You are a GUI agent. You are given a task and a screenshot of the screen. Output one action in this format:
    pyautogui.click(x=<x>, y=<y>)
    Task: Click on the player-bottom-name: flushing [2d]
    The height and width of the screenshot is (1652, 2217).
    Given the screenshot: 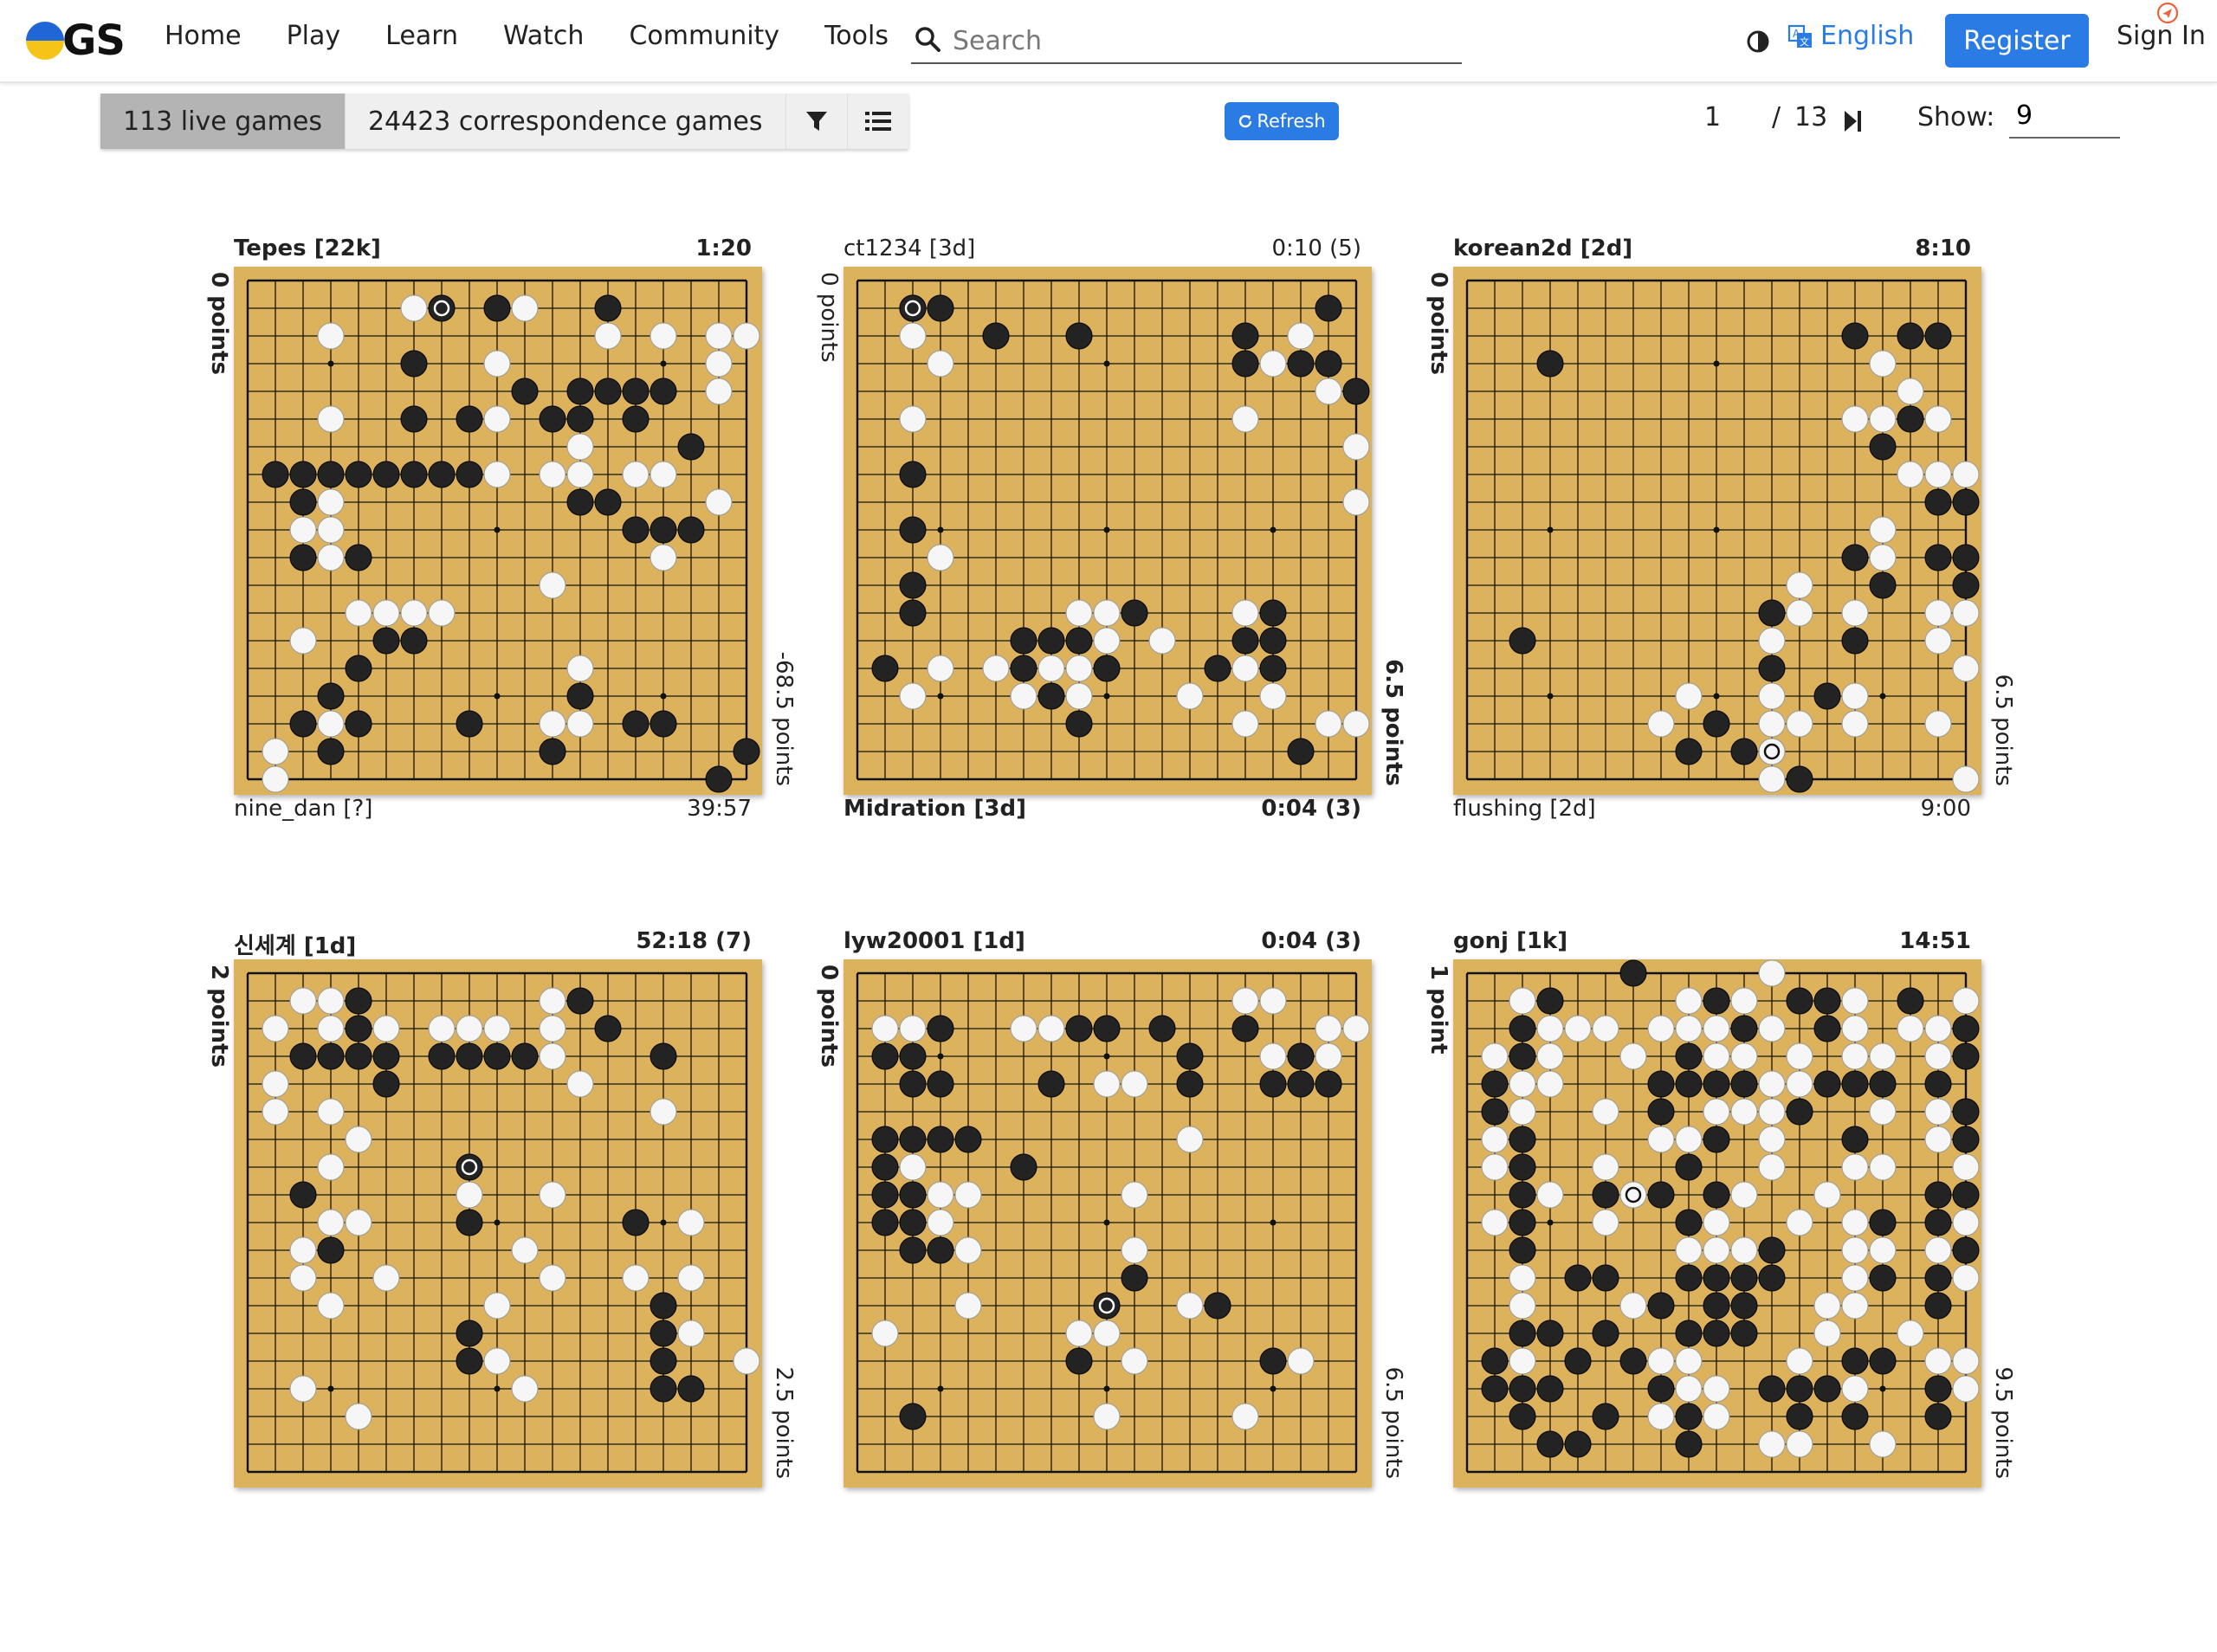 What is the action you would take?
    pyautogui.click(x=1524, y=809)
    